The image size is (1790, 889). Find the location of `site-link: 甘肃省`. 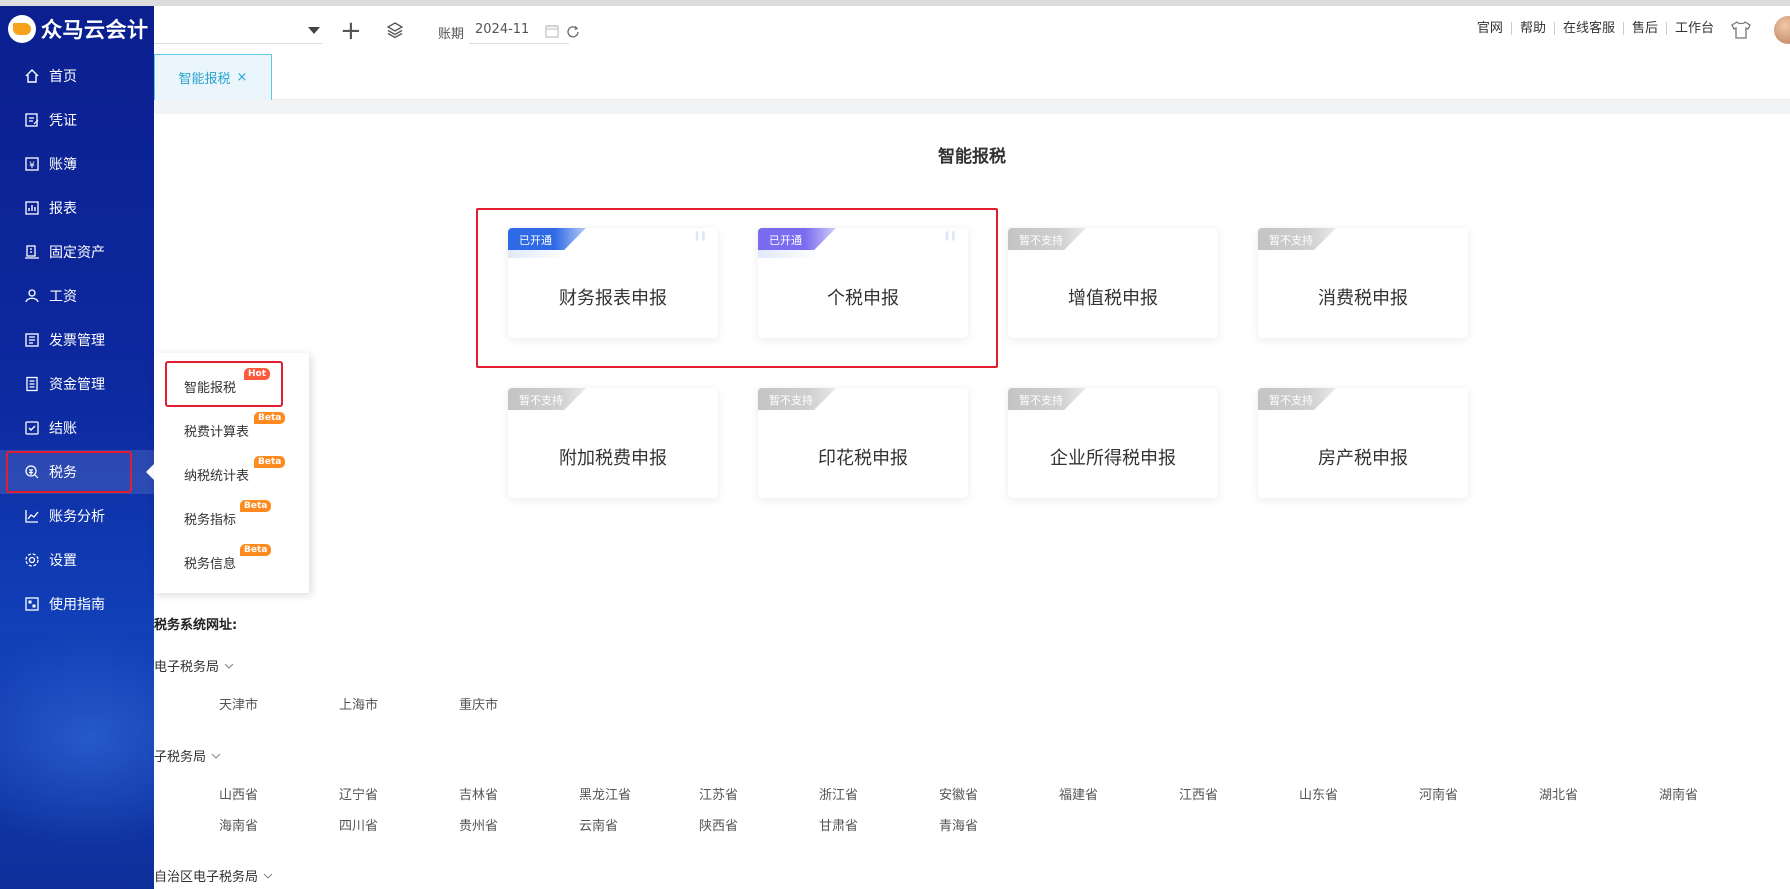

site-link: 甘肃省 is located at coordinates (838, 824).